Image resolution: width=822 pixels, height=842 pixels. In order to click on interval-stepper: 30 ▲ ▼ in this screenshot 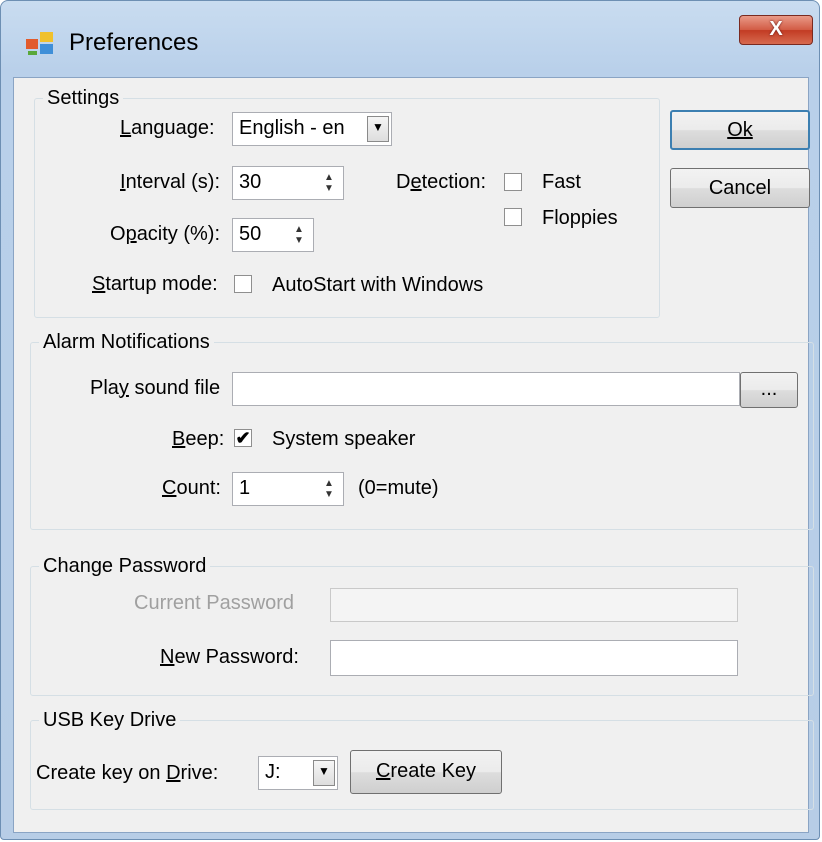, I will do `click(288, 183)`.